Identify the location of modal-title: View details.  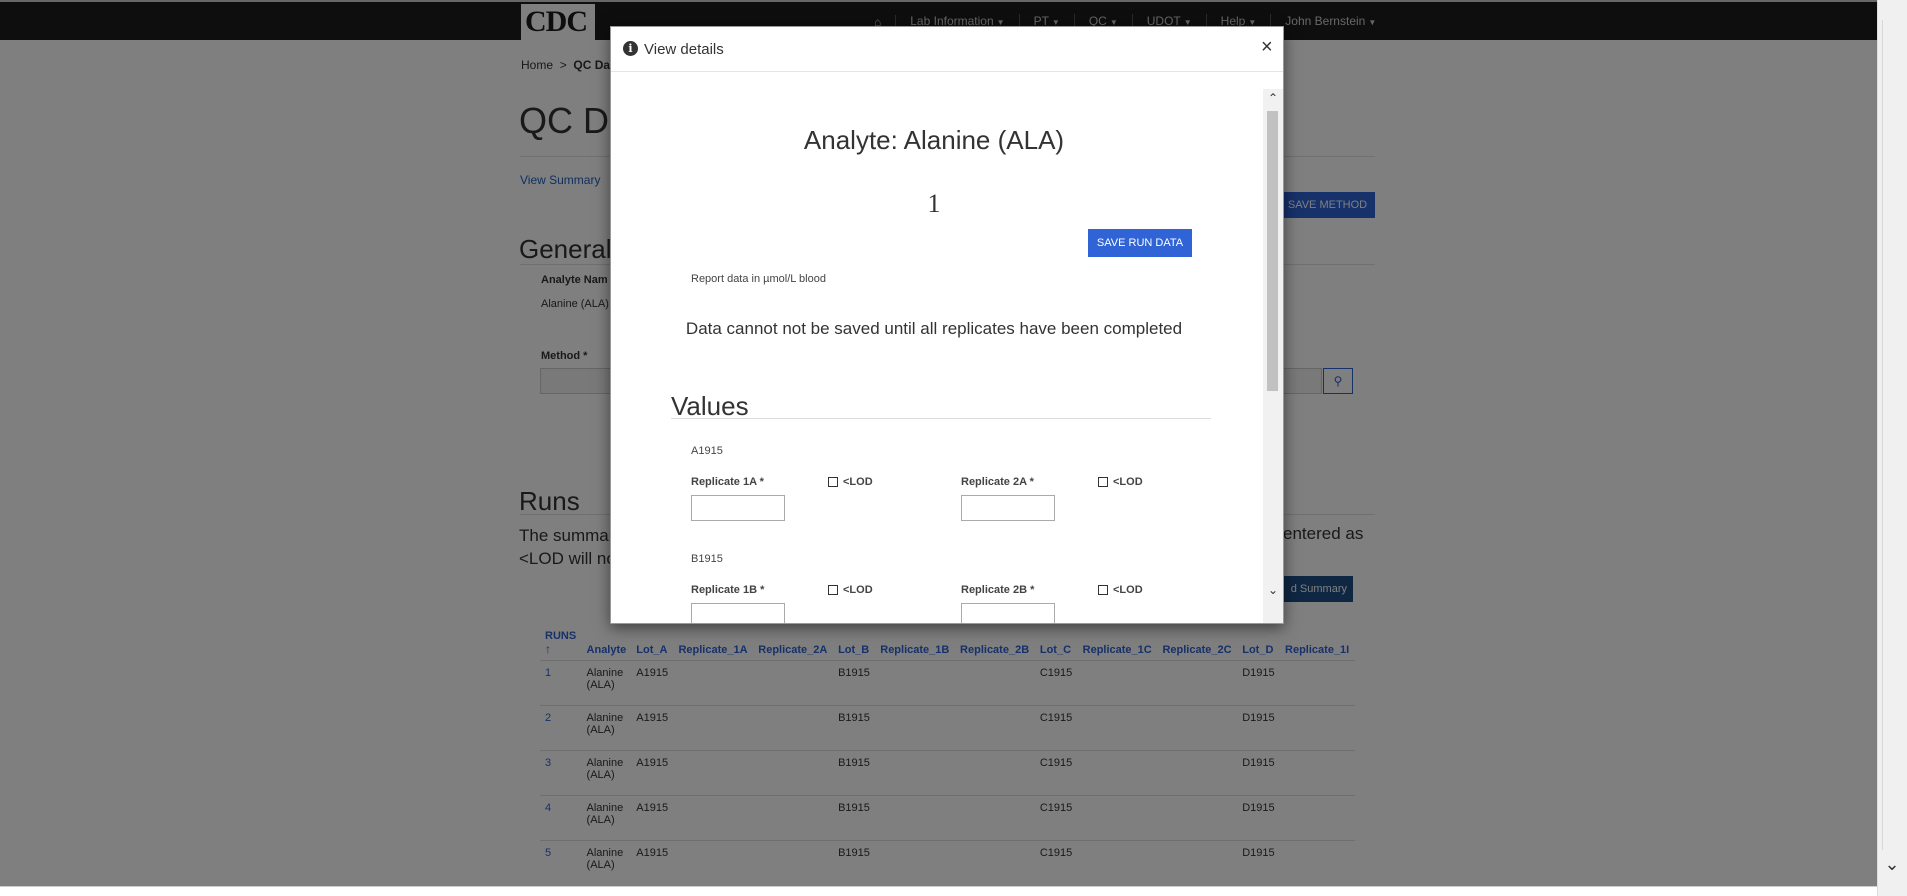
(684, 49).